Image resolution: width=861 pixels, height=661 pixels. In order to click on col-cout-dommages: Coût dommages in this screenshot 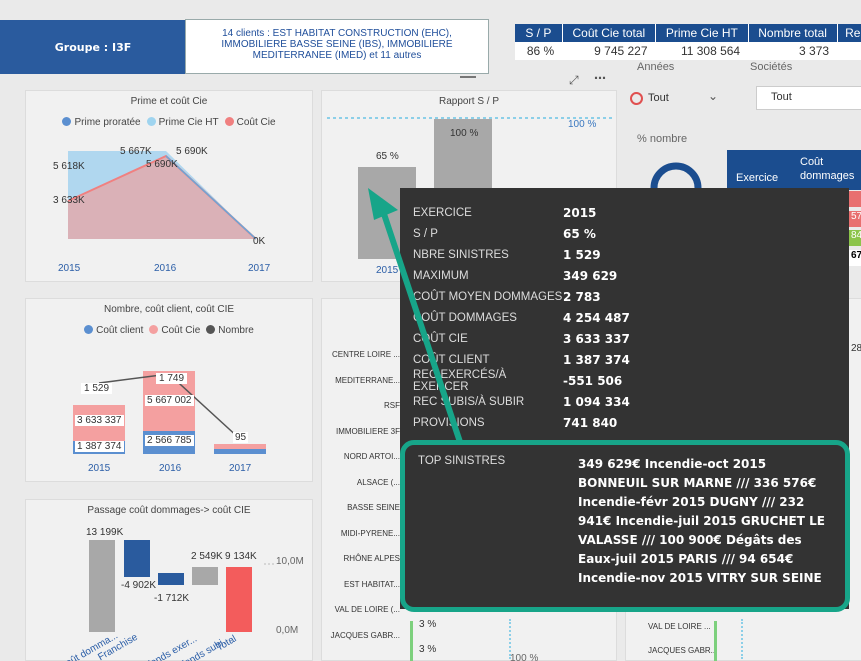, I will do `click(827, 169)`.